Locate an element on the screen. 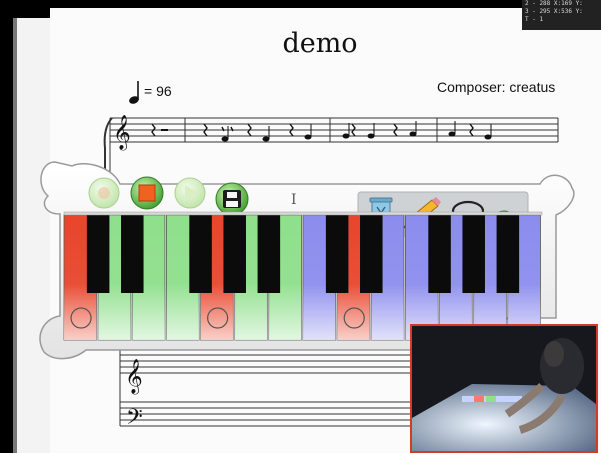 The width and height of the screenshot is (601, 453). save-button is located at coordinates (232, 199).